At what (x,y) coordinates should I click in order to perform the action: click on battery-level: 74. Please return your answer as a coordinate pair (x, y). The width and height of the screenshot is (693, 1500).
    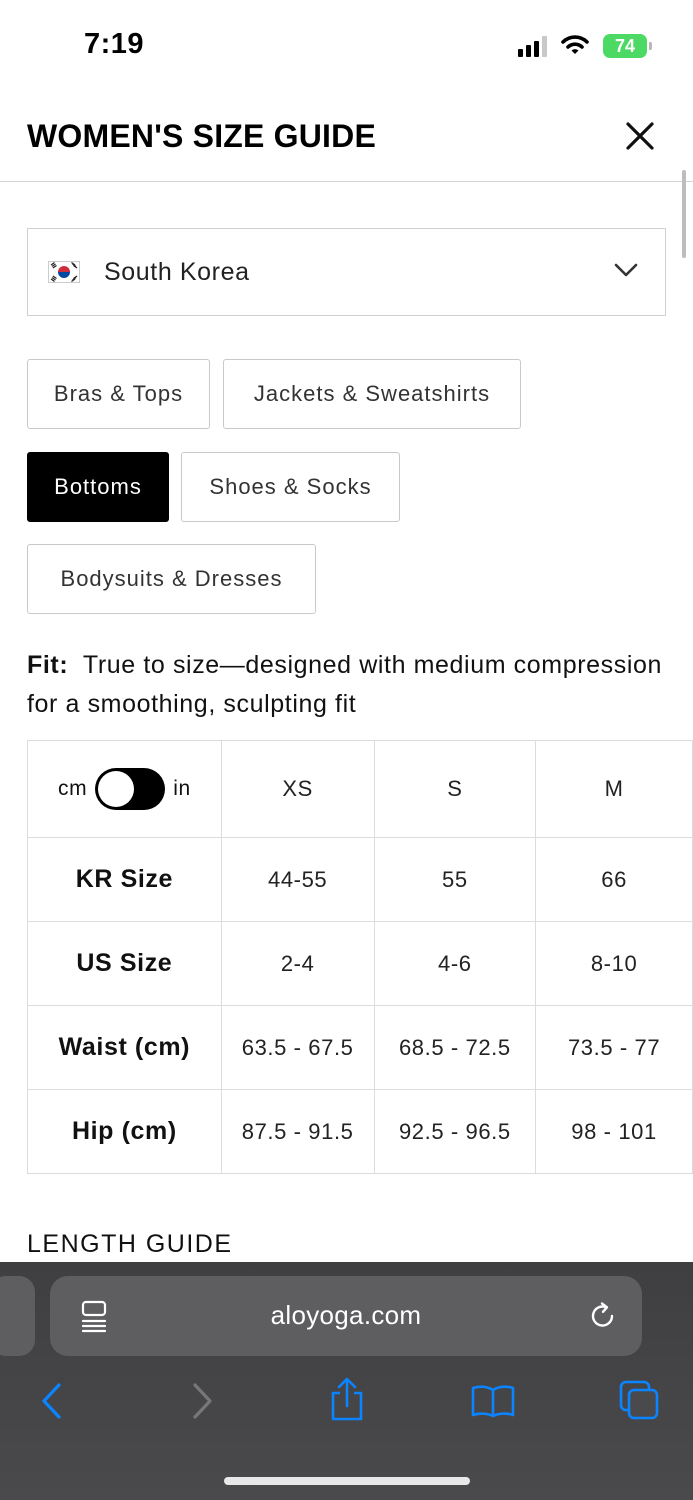
    Looking at the image, I should click on (625, 45).